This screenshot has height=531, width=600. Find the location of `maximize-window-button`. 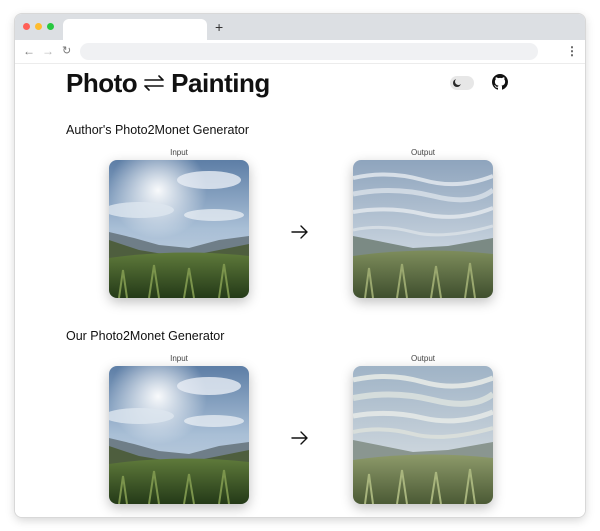

maximize-window-button is located at coordinates (50, 26).